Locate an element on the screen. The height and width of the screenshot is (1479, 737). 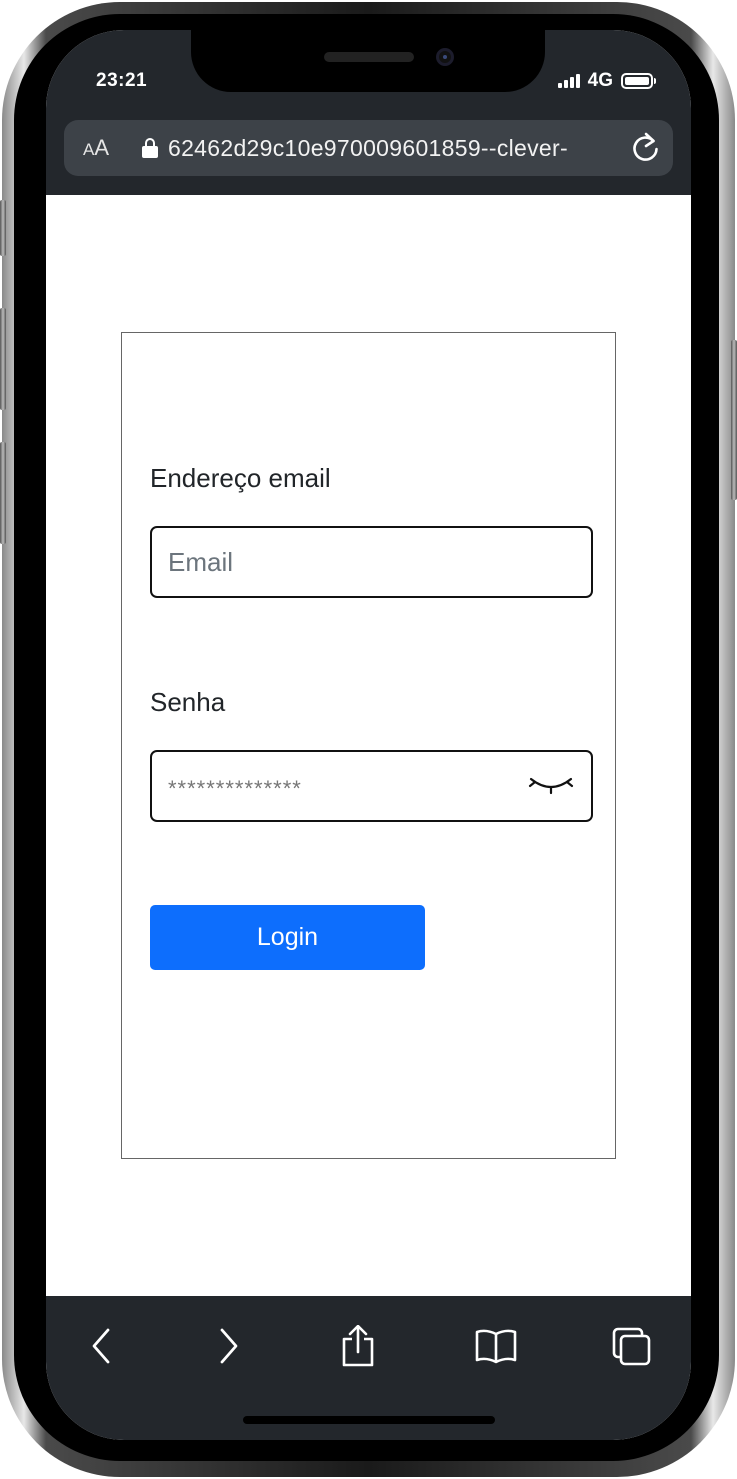
home-indicator is located at coordinates (369, 1420).